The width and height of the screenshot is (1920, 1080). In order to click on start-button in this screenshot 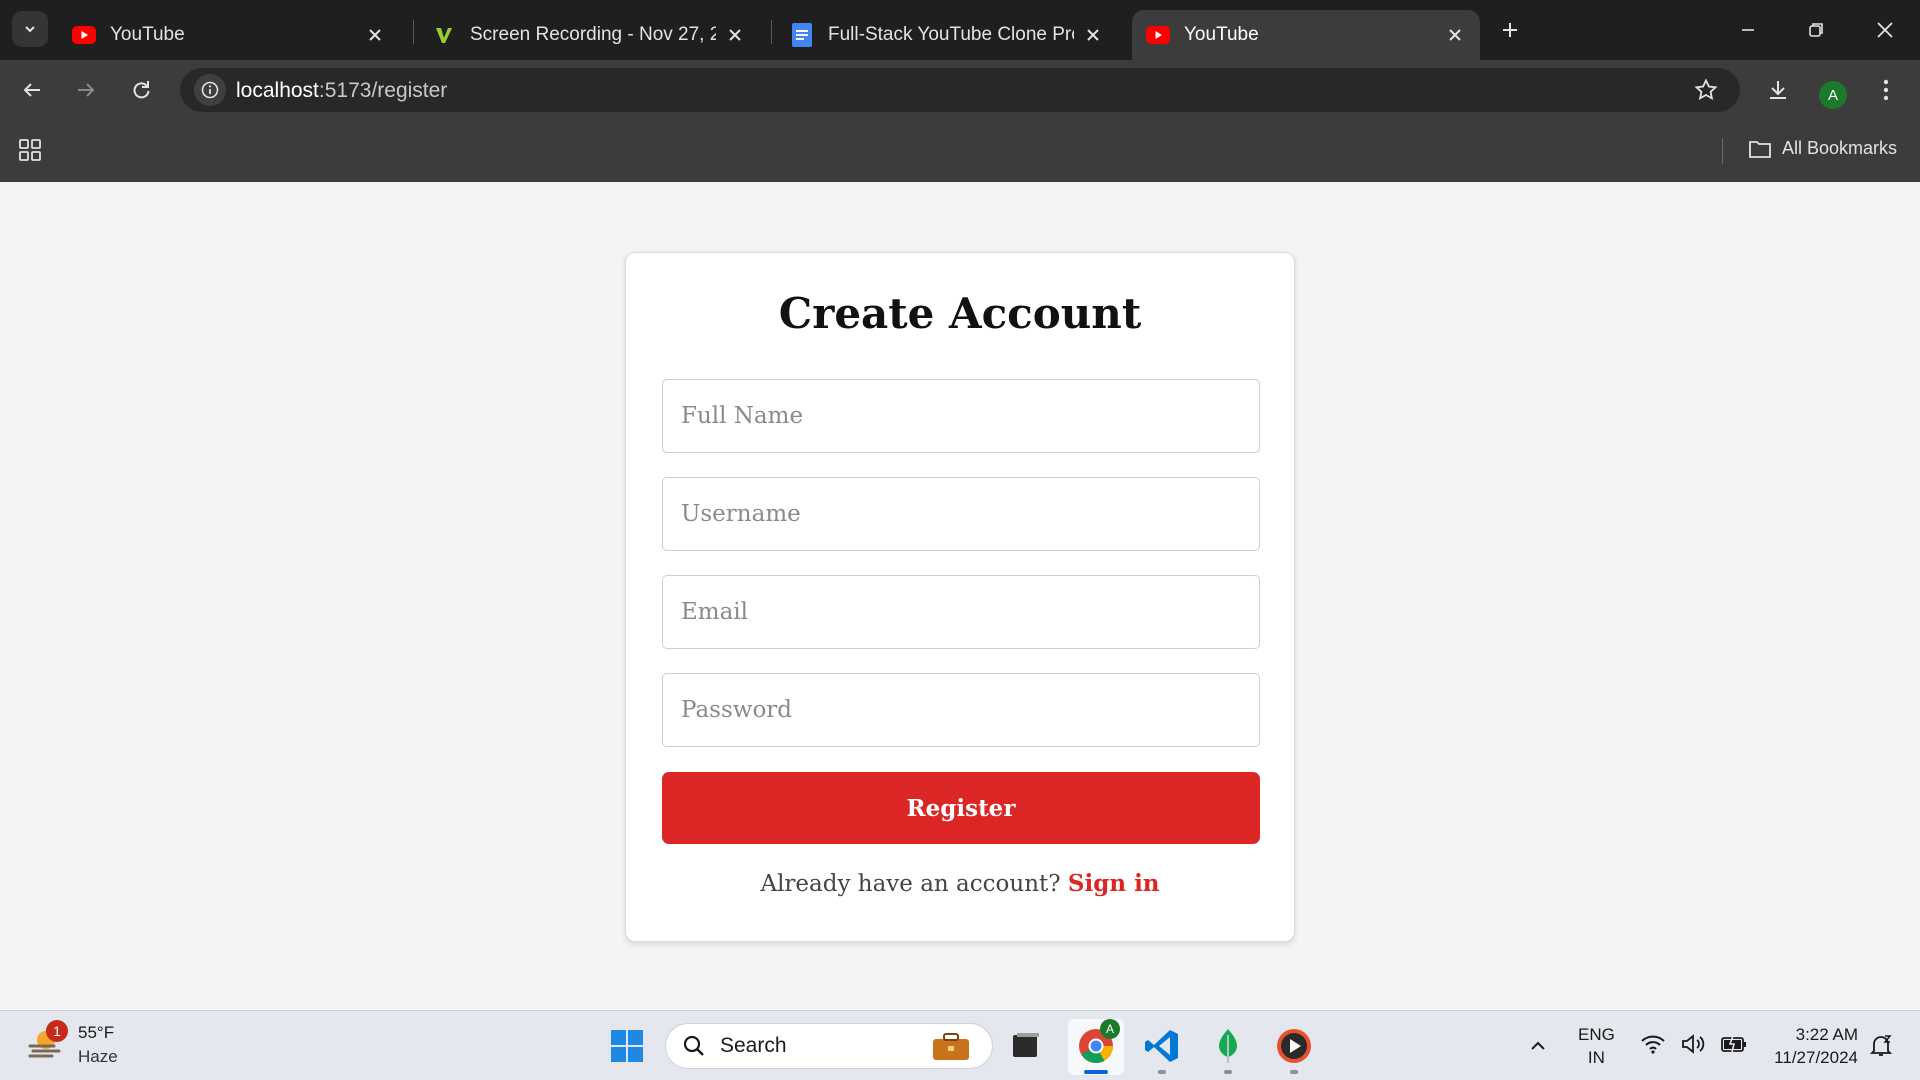, I will do `click(627, 1046)`.